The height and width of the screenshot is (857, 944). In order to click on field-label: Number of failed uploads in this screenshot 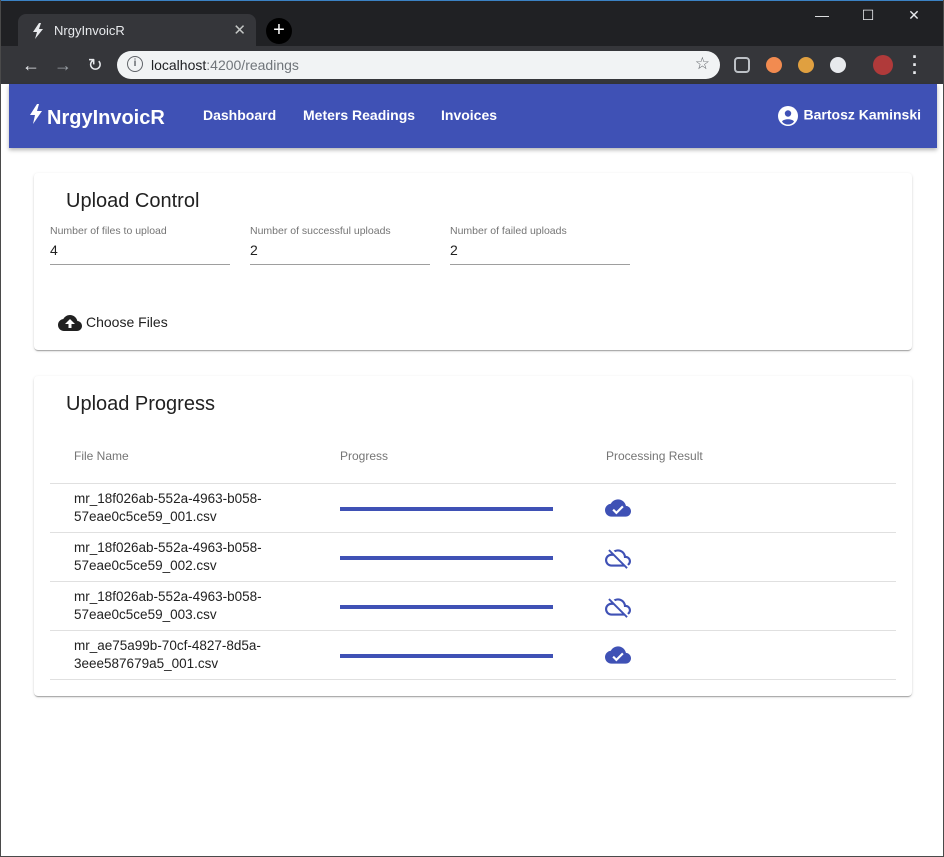, I will do `click(508, 231)`.